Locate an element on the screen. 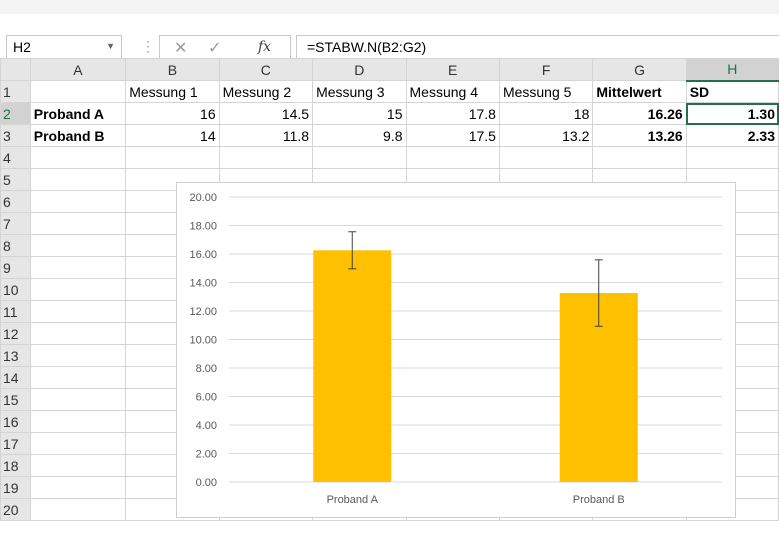 This screenshot has height=540, width=779. column-header-a: A is located at coordinates (78, 69).